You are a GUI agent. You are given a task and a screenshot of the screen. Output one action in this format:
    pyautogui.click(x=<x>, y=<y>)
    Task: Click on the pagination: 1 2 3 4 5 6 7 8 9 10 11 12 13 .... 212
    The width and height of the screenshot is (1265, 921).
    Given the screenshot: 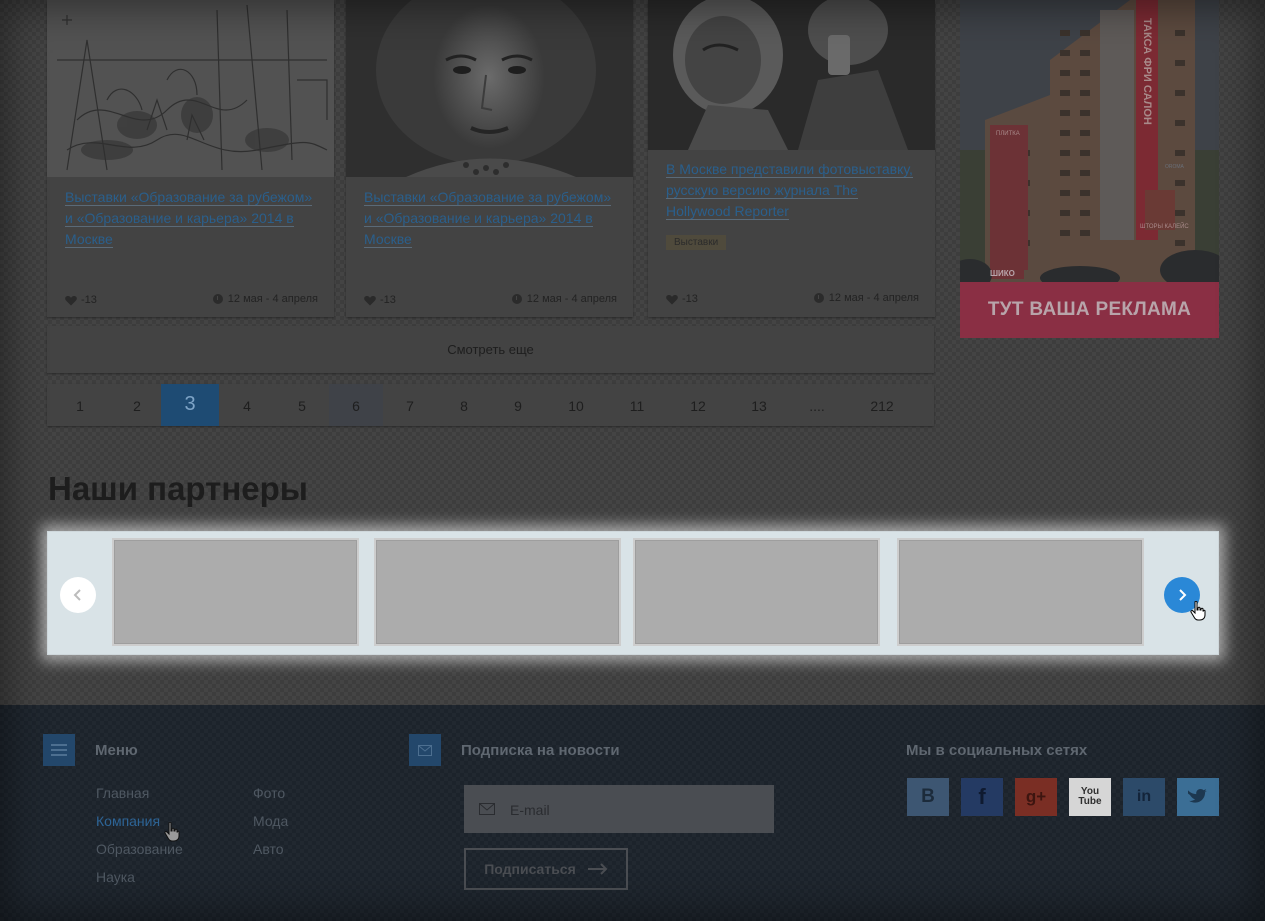 What is the action you would take?
    pyautogui.click(x=490, y=405)
    